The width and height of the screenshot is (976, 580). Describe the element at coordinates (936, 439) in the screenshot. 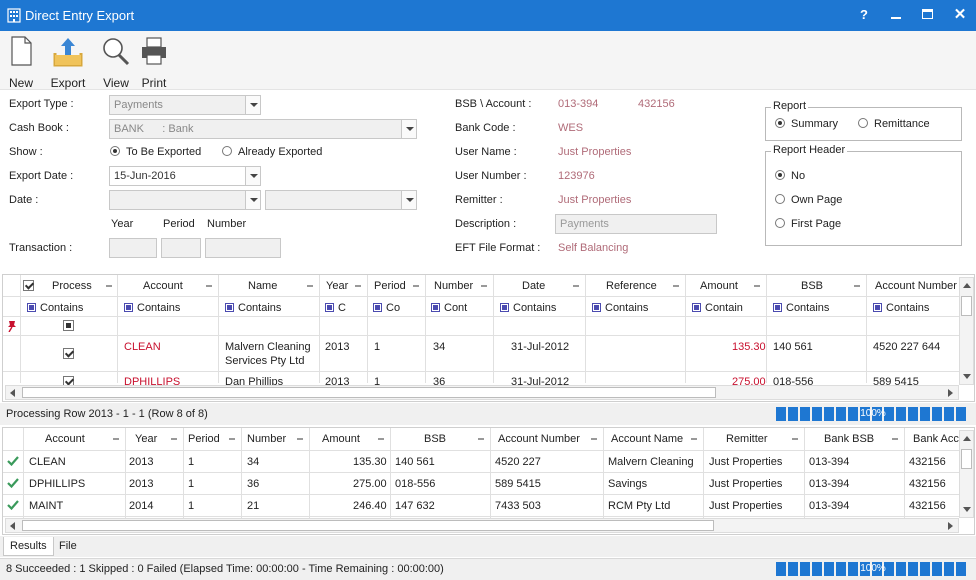

I see `col-bank-account: Bank Acc` at that location.